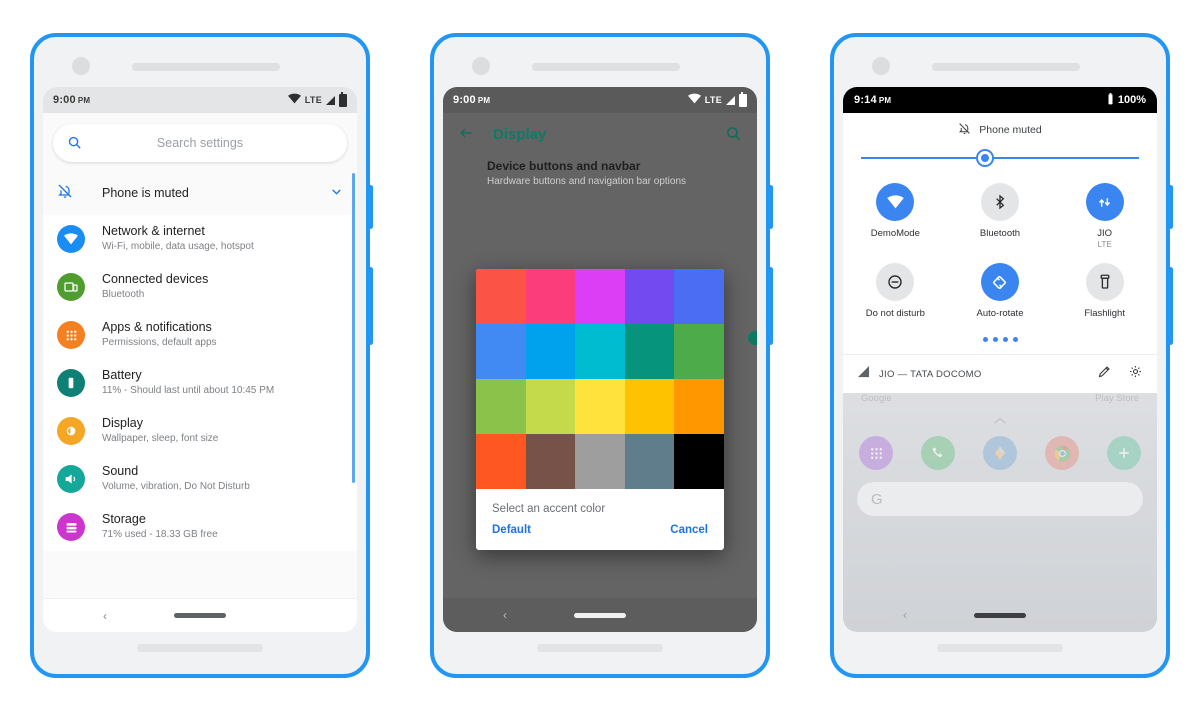 The width and height of the screenshot is (1200, 711). What do you see at coordinates (511, 530) in the screenshot?
I see `dialog-default-button: Default` at bounding box center [511, 530].